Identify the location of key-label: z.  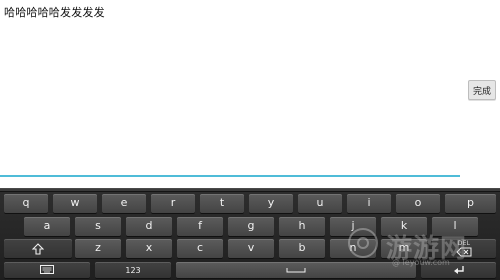
(98, 247).